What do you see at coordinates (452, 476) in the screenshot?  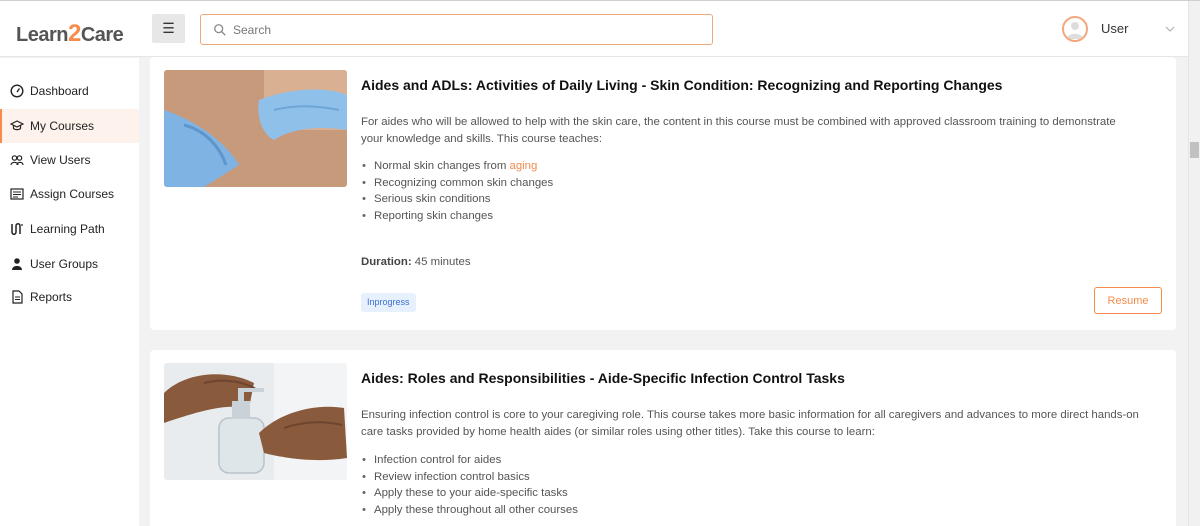 I see `topic-text: Review infection control basics` at bounding box center [452, 476].